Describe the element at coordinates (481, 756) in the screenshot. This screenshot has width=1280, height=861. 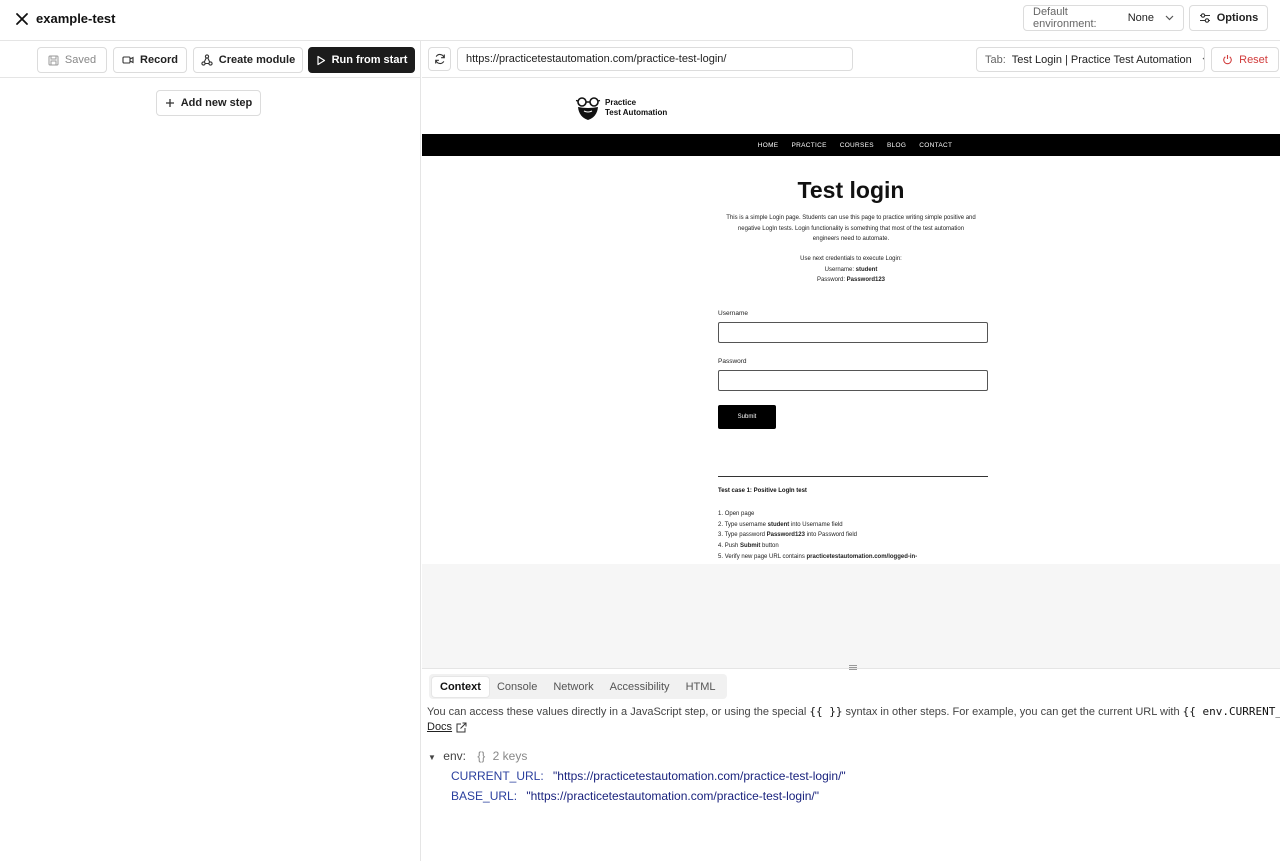
I see `env-type: {}` at that location.